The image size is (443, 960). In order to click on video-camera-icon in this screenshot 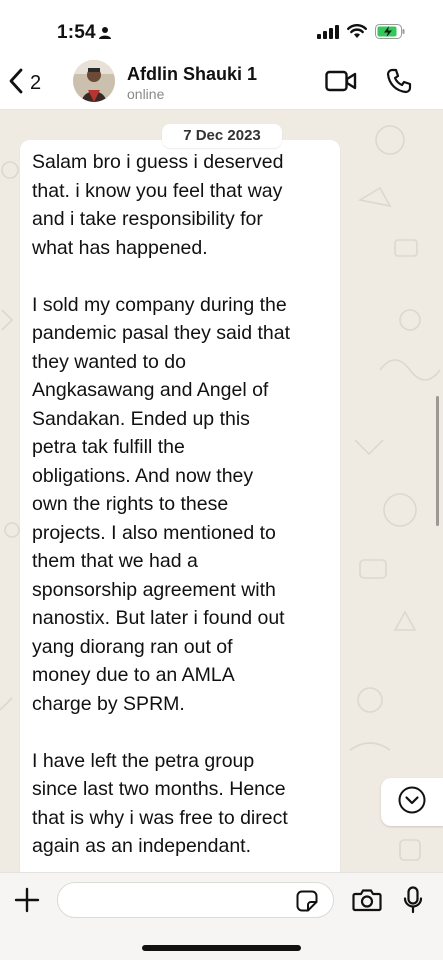, I will do `click(341, 83)`.